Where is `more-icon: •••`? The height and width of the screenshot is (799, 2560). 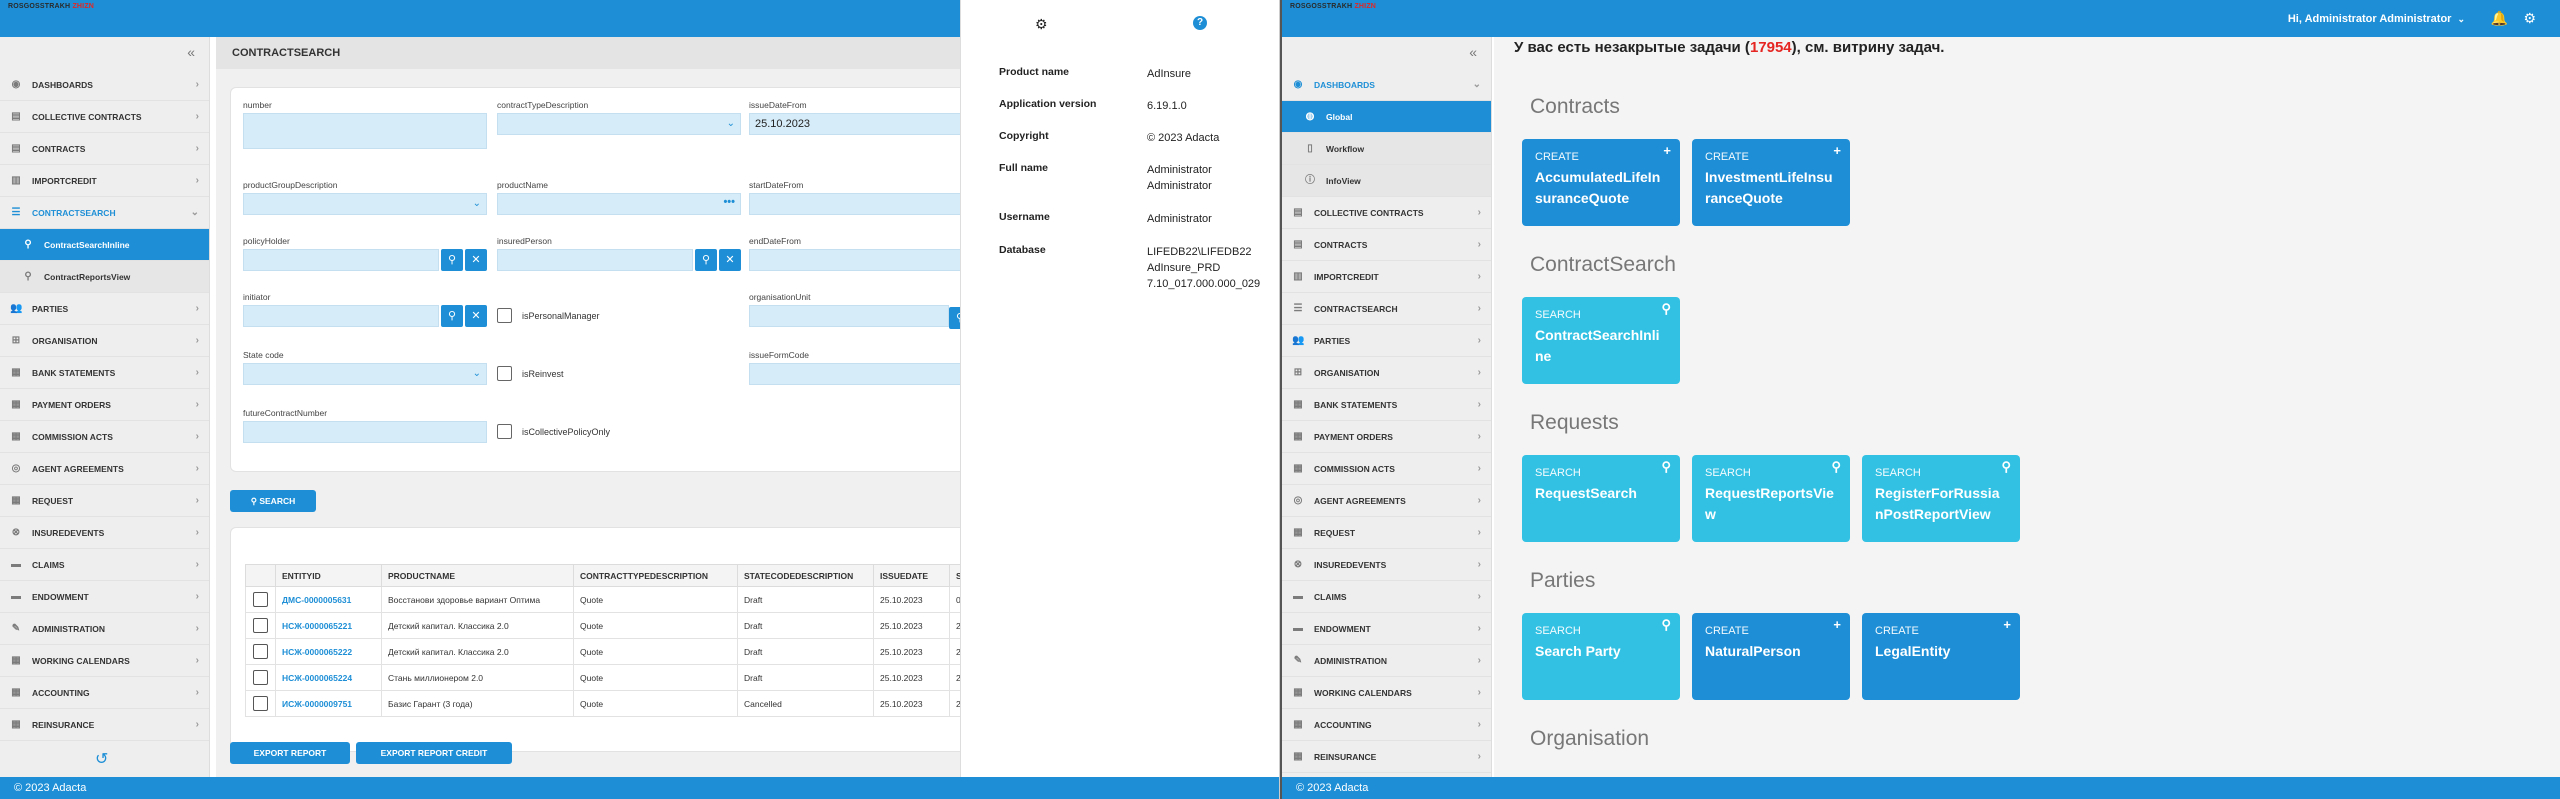
more-icon: ••• is located at coordinates (729, 202).